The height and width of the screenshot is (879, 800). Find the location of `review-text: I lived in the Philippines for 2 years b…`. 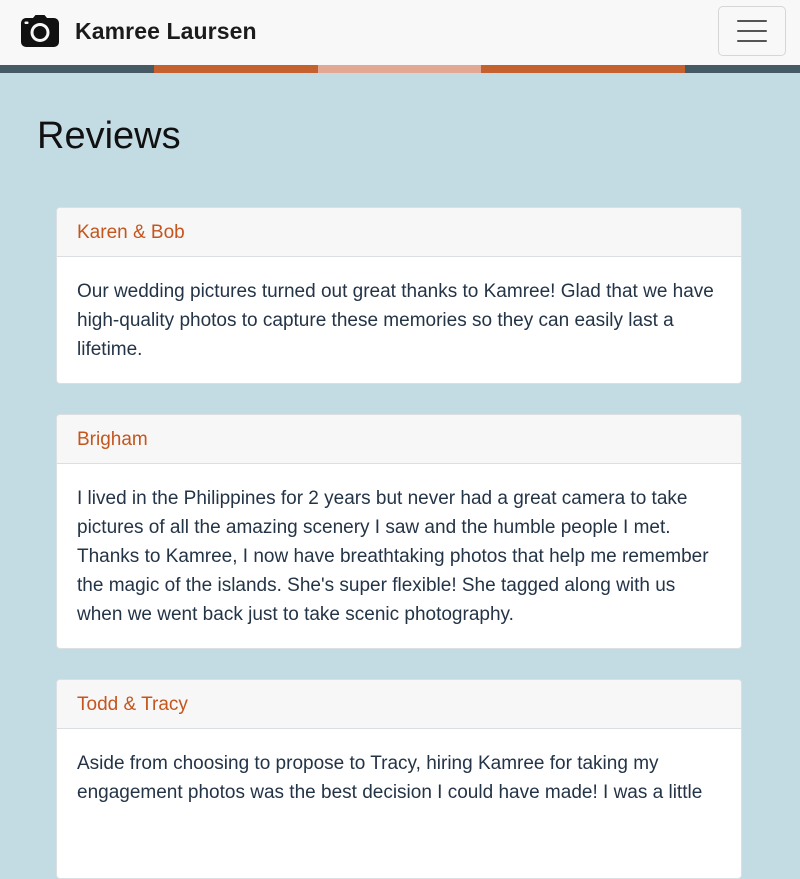

review-text: I lived in the Philippines for 2 years b… is located at coordinates (393, 556).